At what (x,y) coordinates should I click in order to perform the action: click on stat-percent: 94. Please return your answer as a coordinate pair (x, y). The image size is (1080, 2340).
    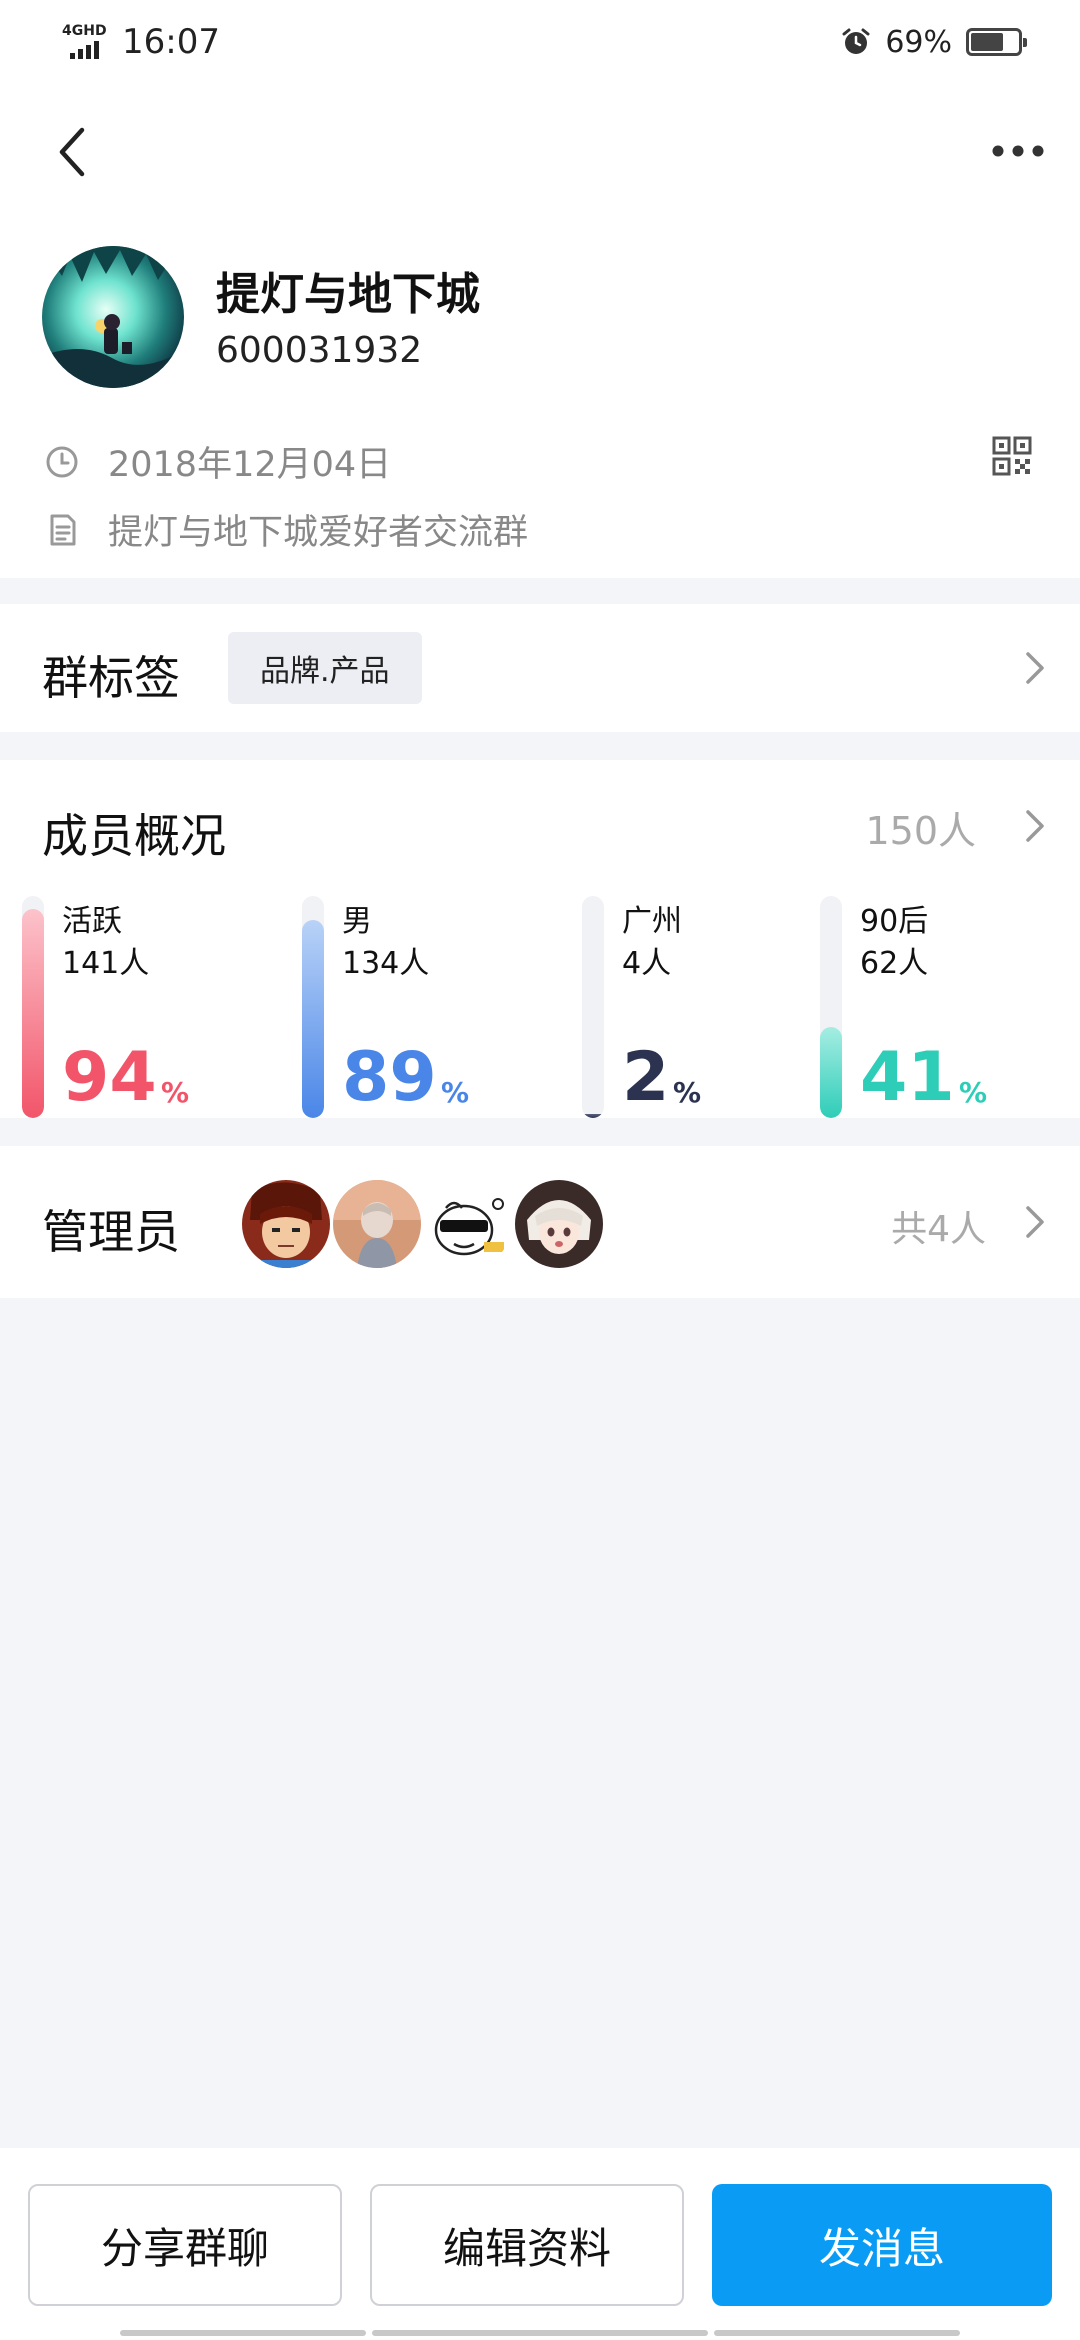
    Looking at the image, I should click on (109, 1077).